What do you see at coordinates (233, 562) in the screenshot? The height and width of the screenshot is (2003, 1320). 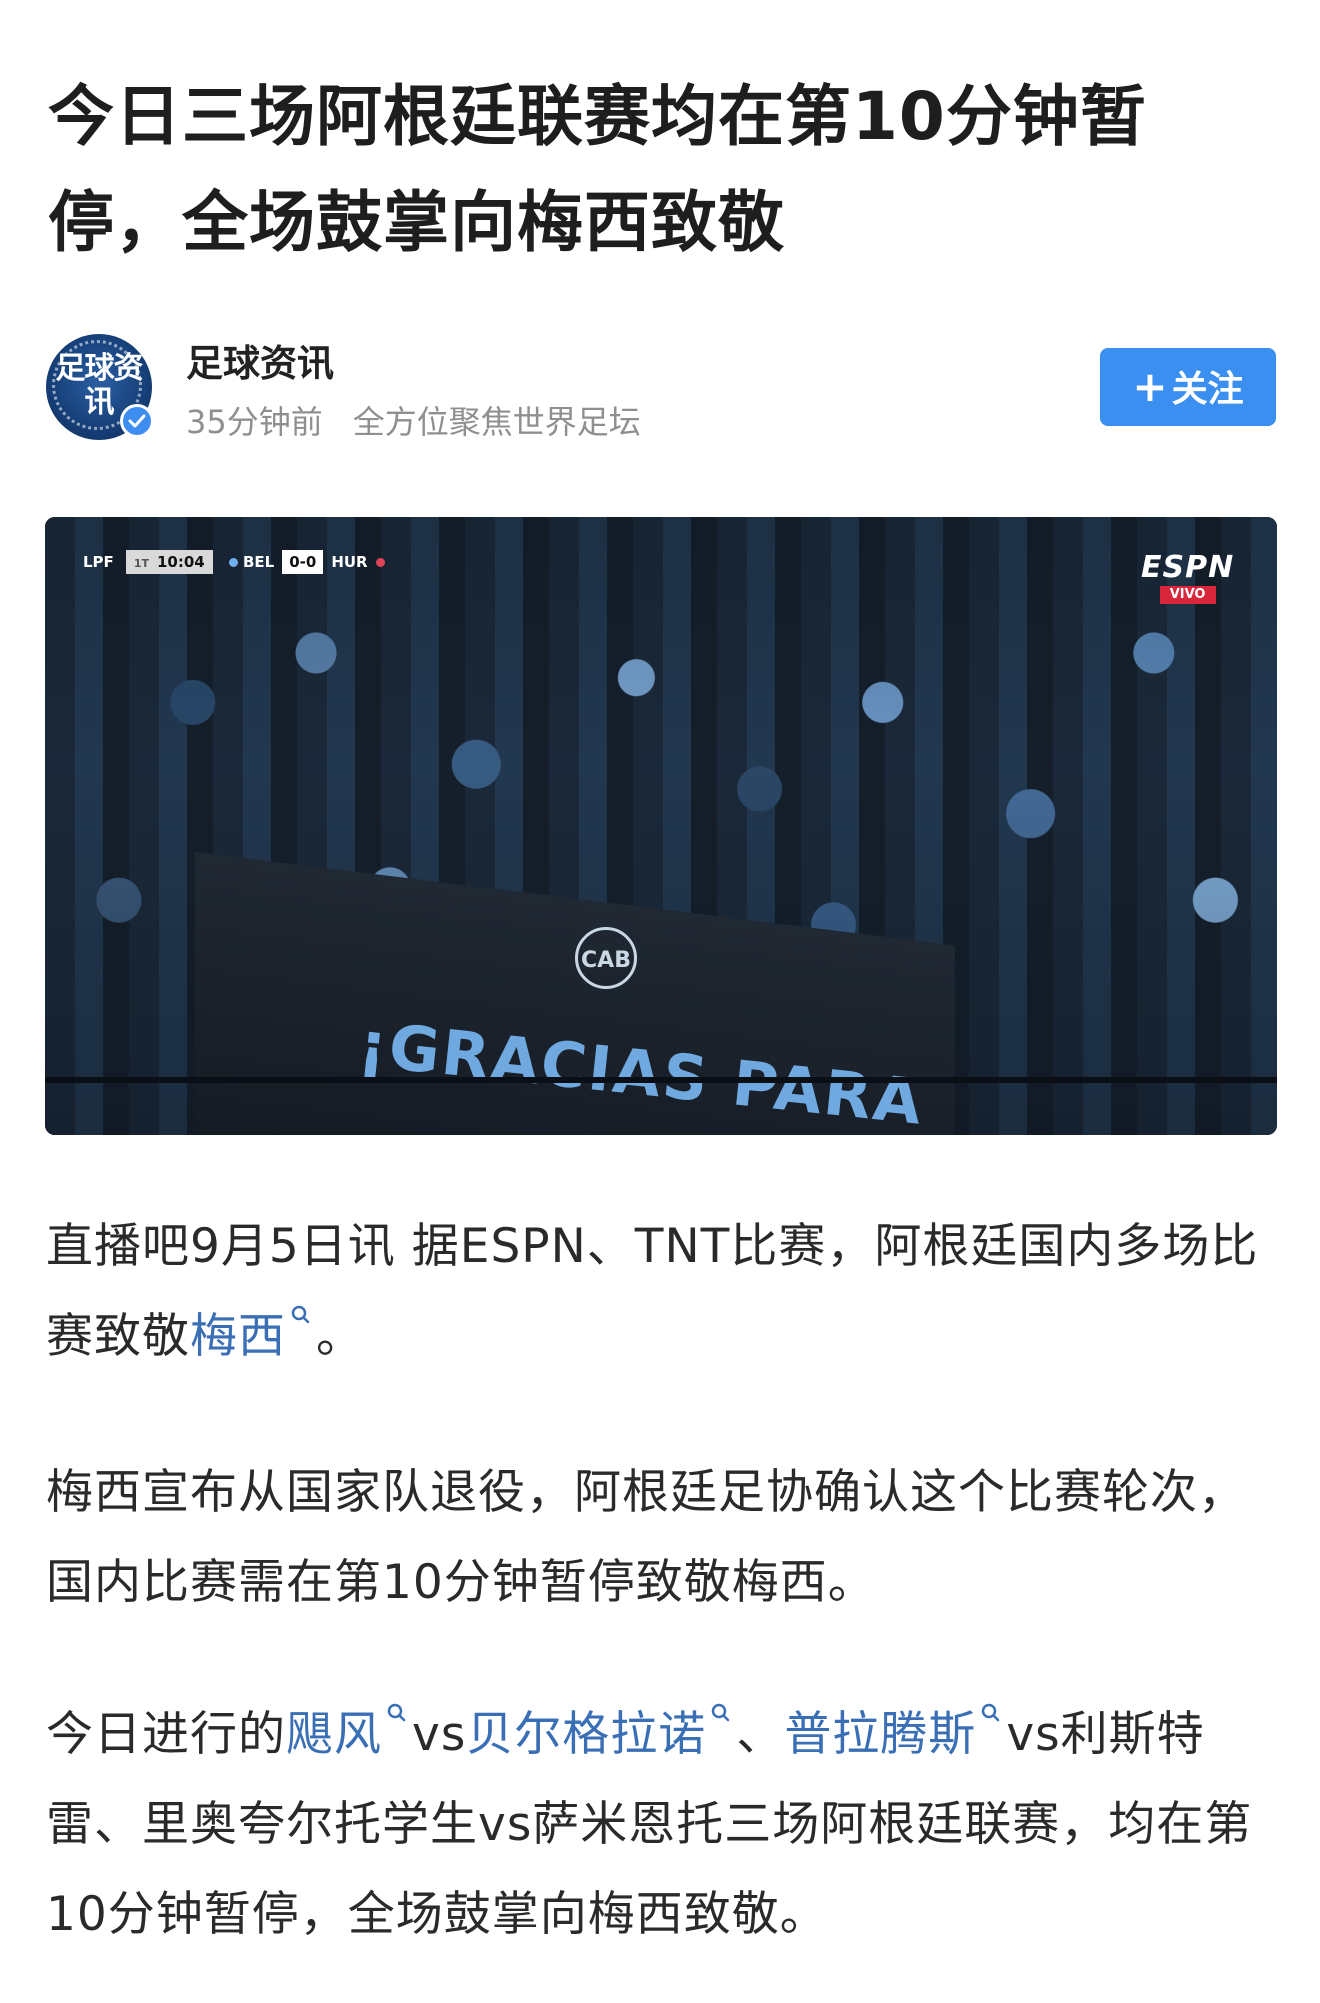 I see `home-team-color-icon` at bounding box center [233, 562].